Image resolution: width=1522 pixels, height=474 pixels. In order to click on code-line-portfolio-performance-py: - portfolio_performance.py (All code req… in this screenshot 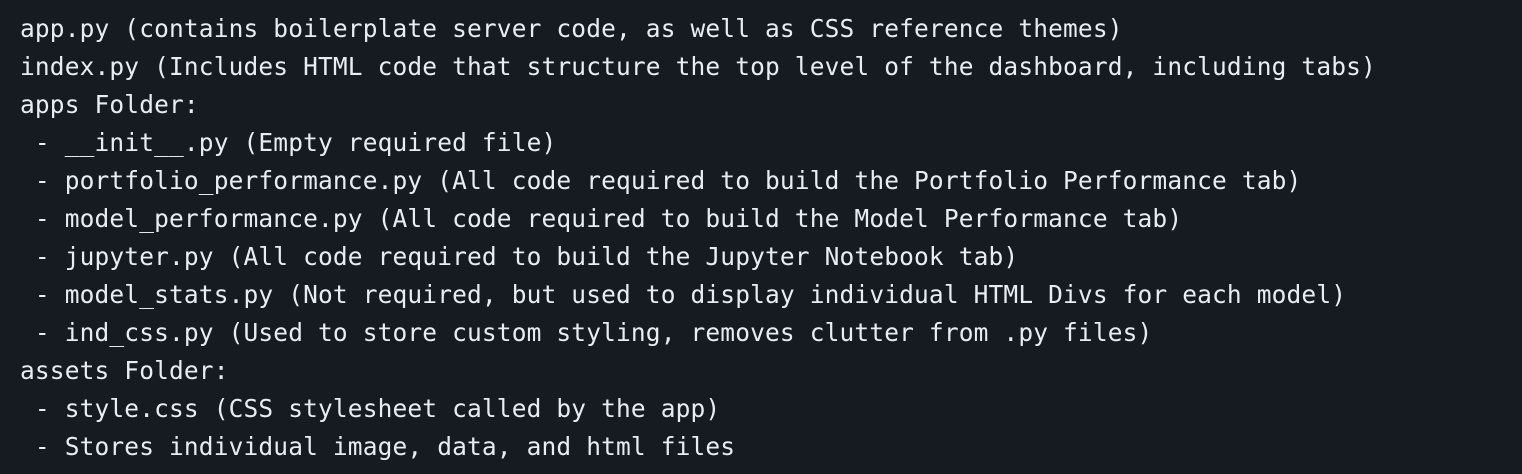, I will do `click(661, 180)`.